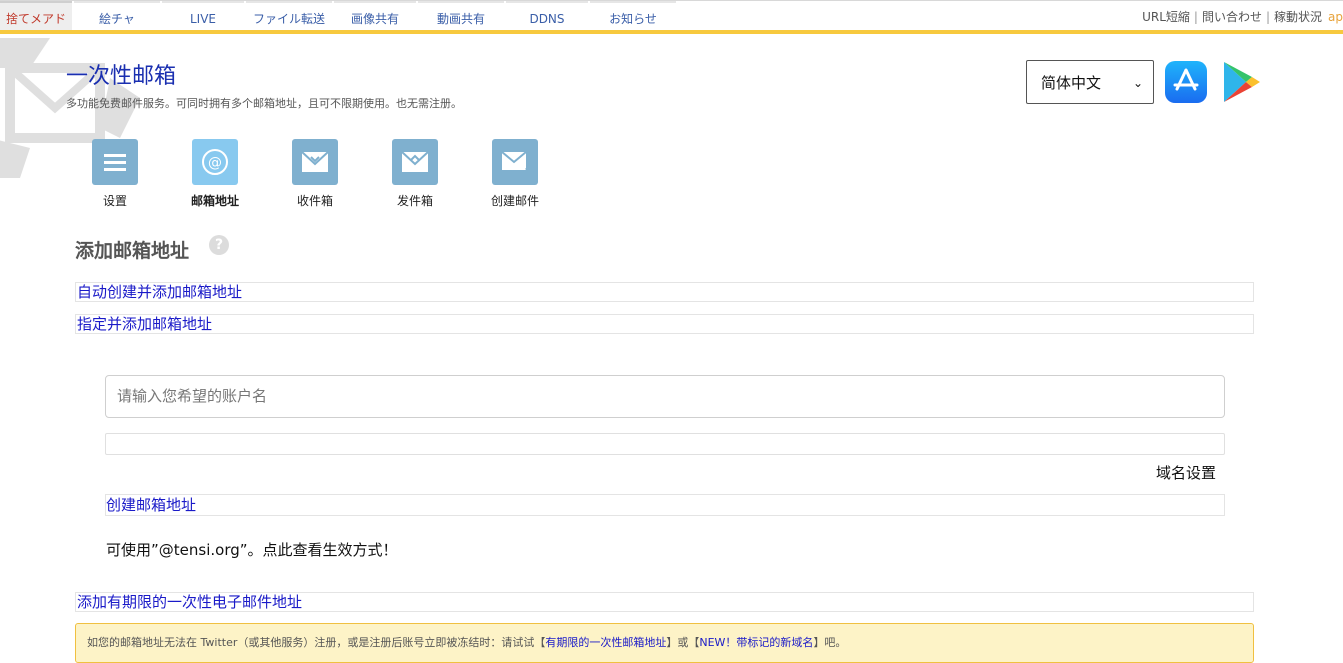 The height and width of the screenshot is (663, 1343). I want to click on app-store-icon, so click(1186, 82).